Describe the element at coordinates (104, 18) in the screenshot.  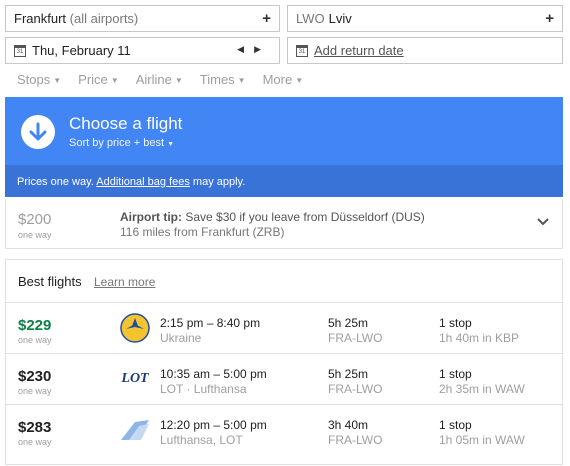
I see `origin-detail: (all airports)` at that location.